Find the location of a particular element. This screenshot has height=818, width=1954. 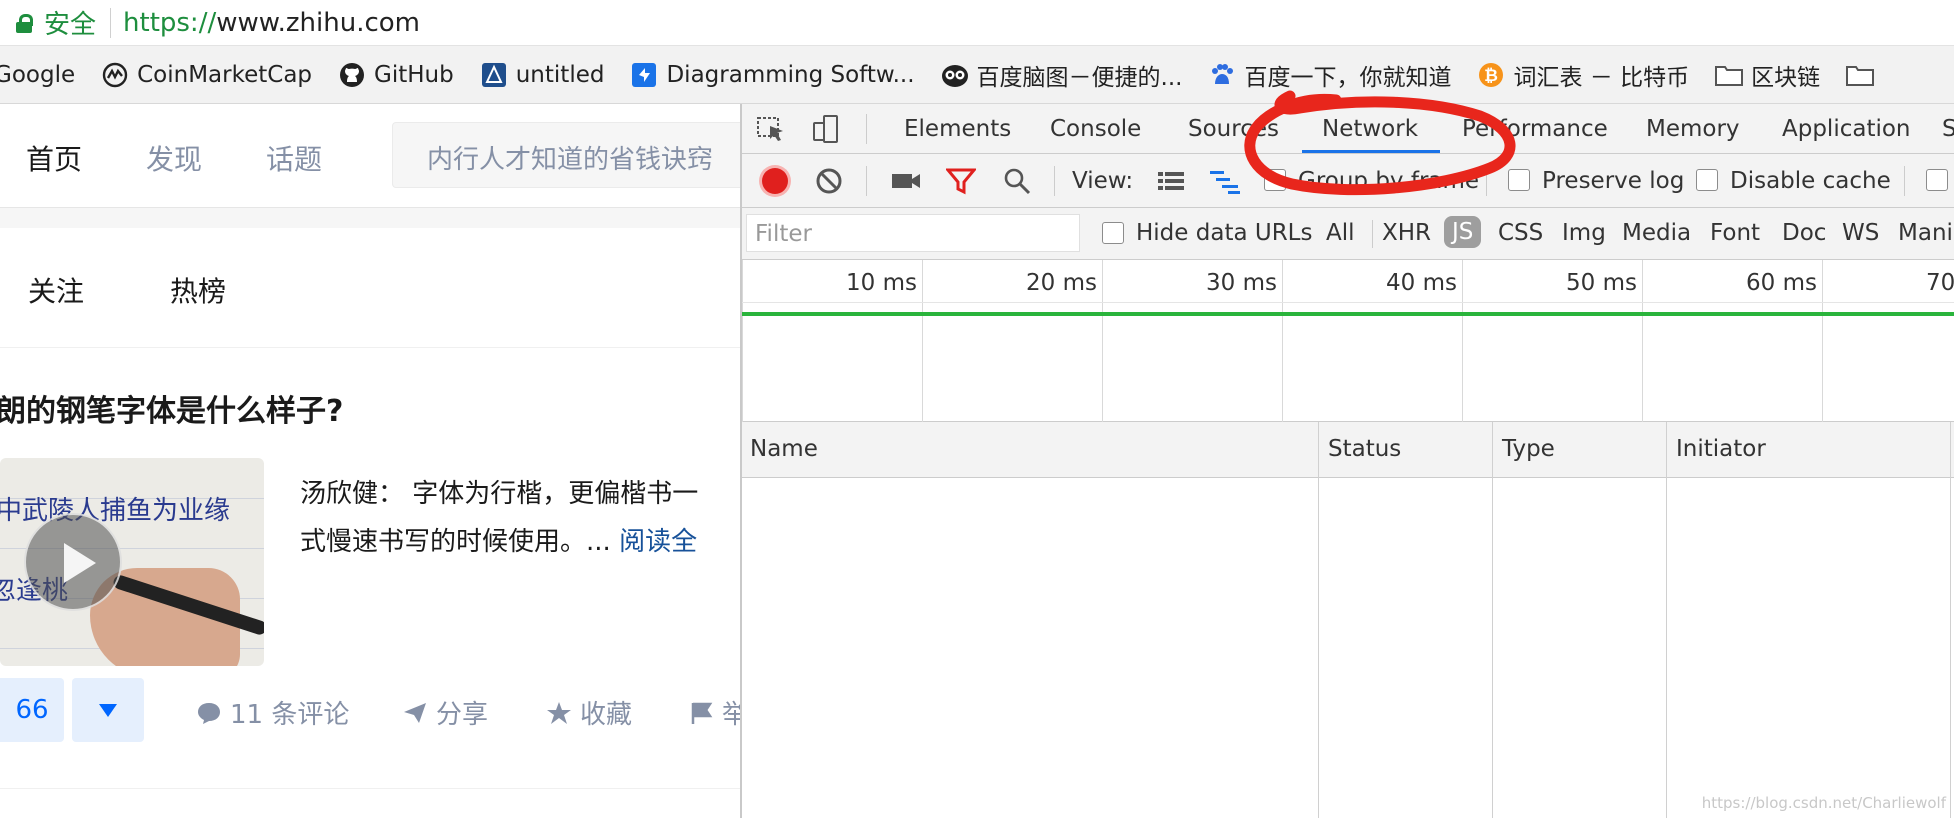

bookmark-google: Google is located at coordinates (37, 75).